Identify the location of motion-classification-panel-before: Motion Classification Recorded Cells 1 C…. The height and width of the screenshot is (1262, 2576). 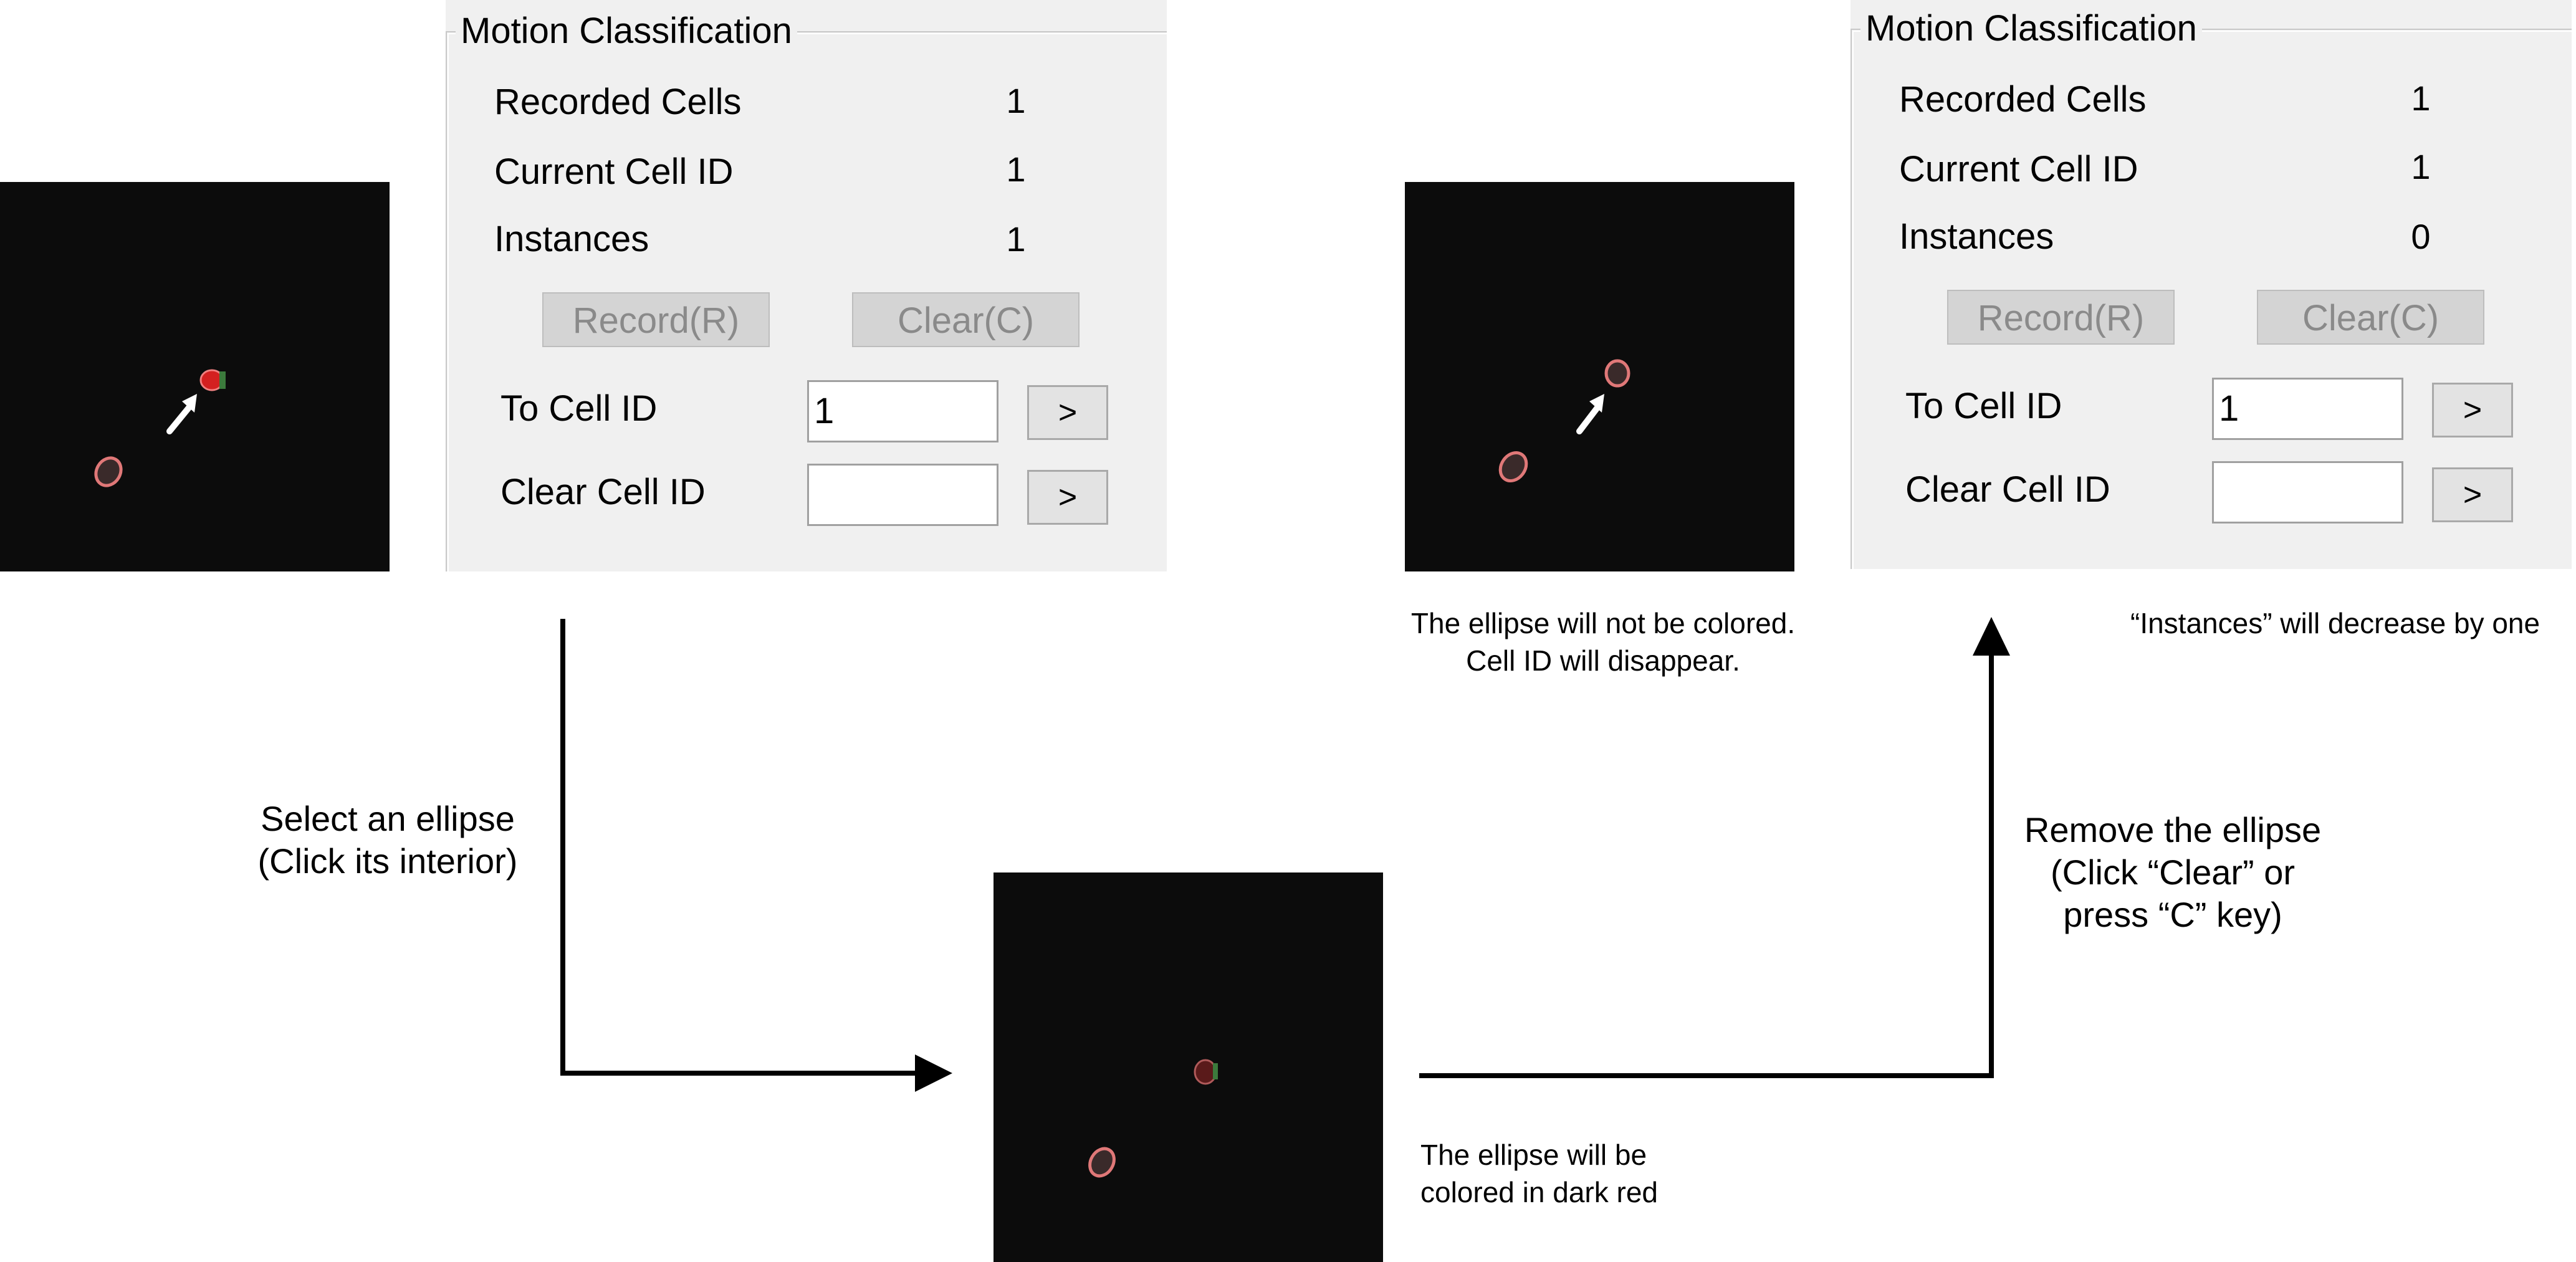
(806, 285).